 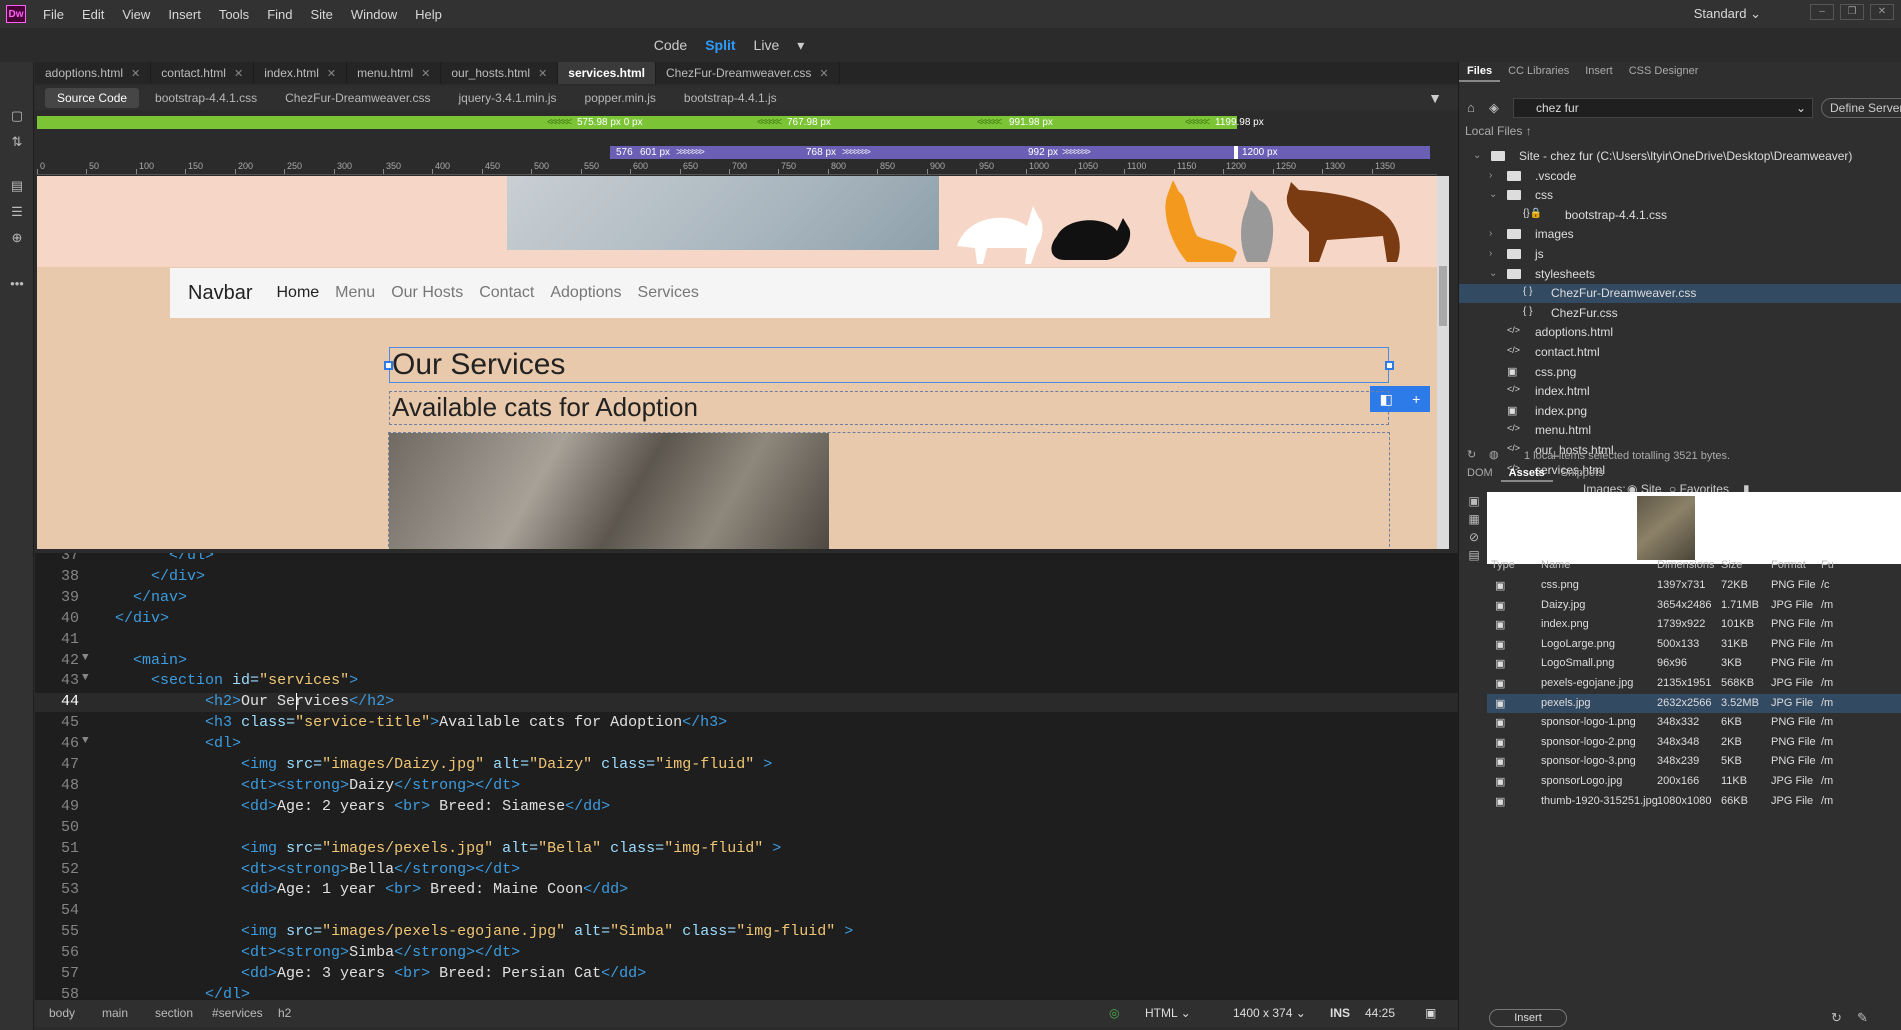 What do you see at coordinates (507, 98) in the screenshot?
I see `related-jquery: jquery-3.4.1.min.js` at bounding box center [507, 98].